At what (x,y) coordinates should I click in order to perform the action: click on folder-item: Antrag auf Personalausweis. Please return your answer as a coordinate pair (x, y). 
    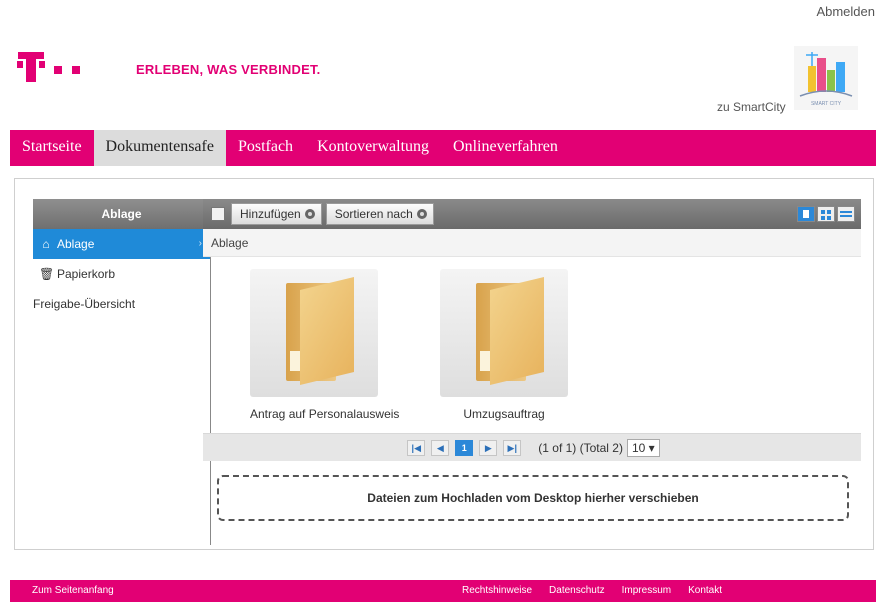
    Looking at the image, I should click on (325, 345).